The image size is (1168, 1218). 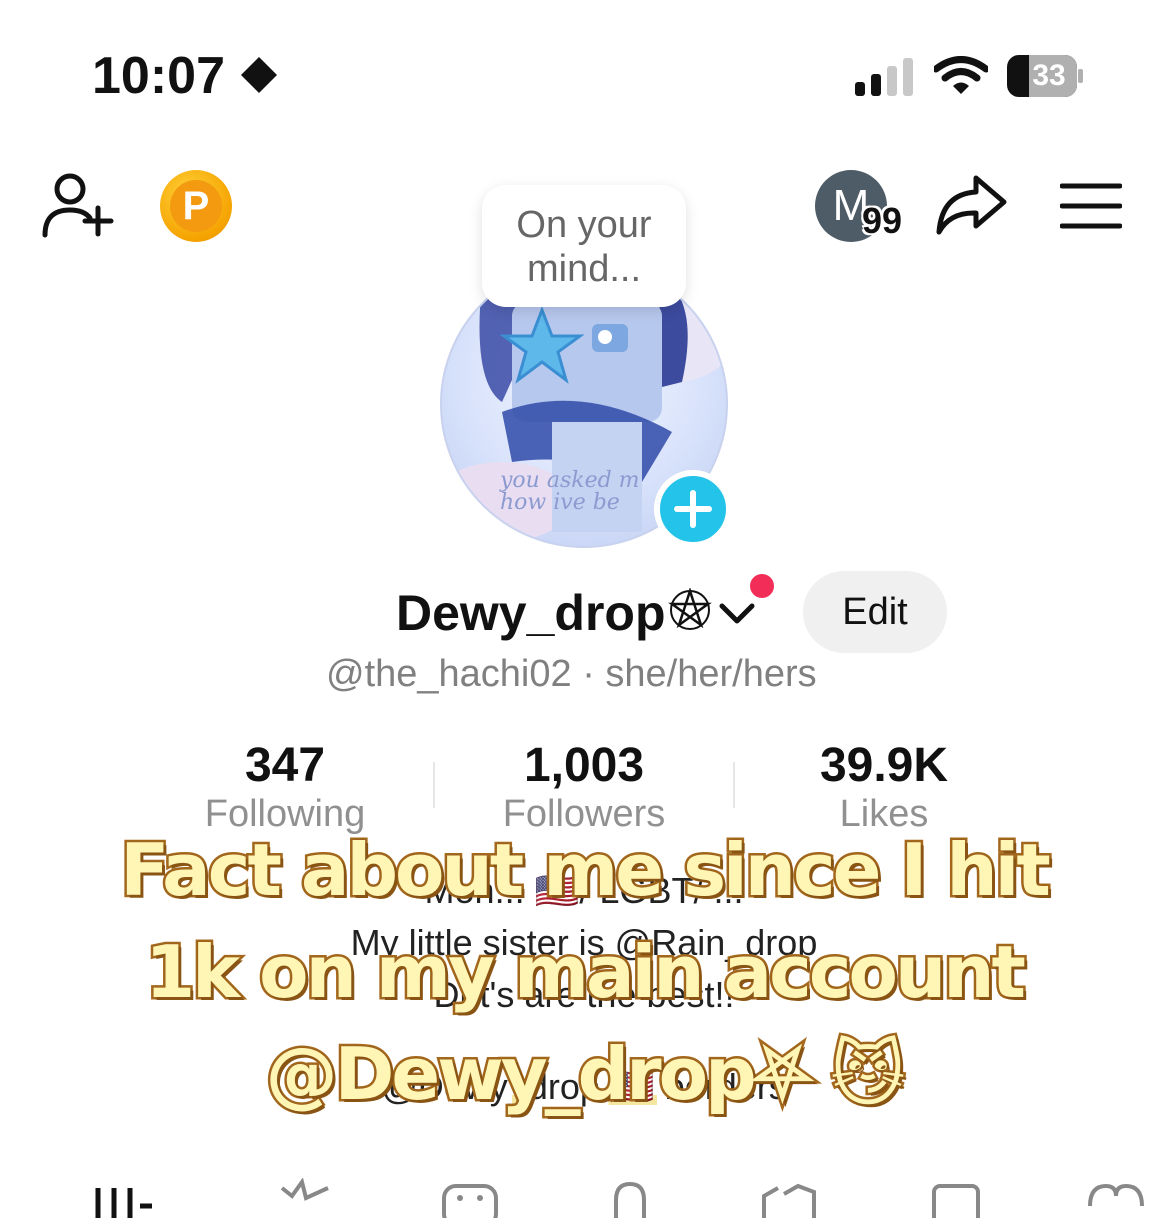 I want to click on avatar-caption: you asked m how ive be, so click(x=570, y=491).